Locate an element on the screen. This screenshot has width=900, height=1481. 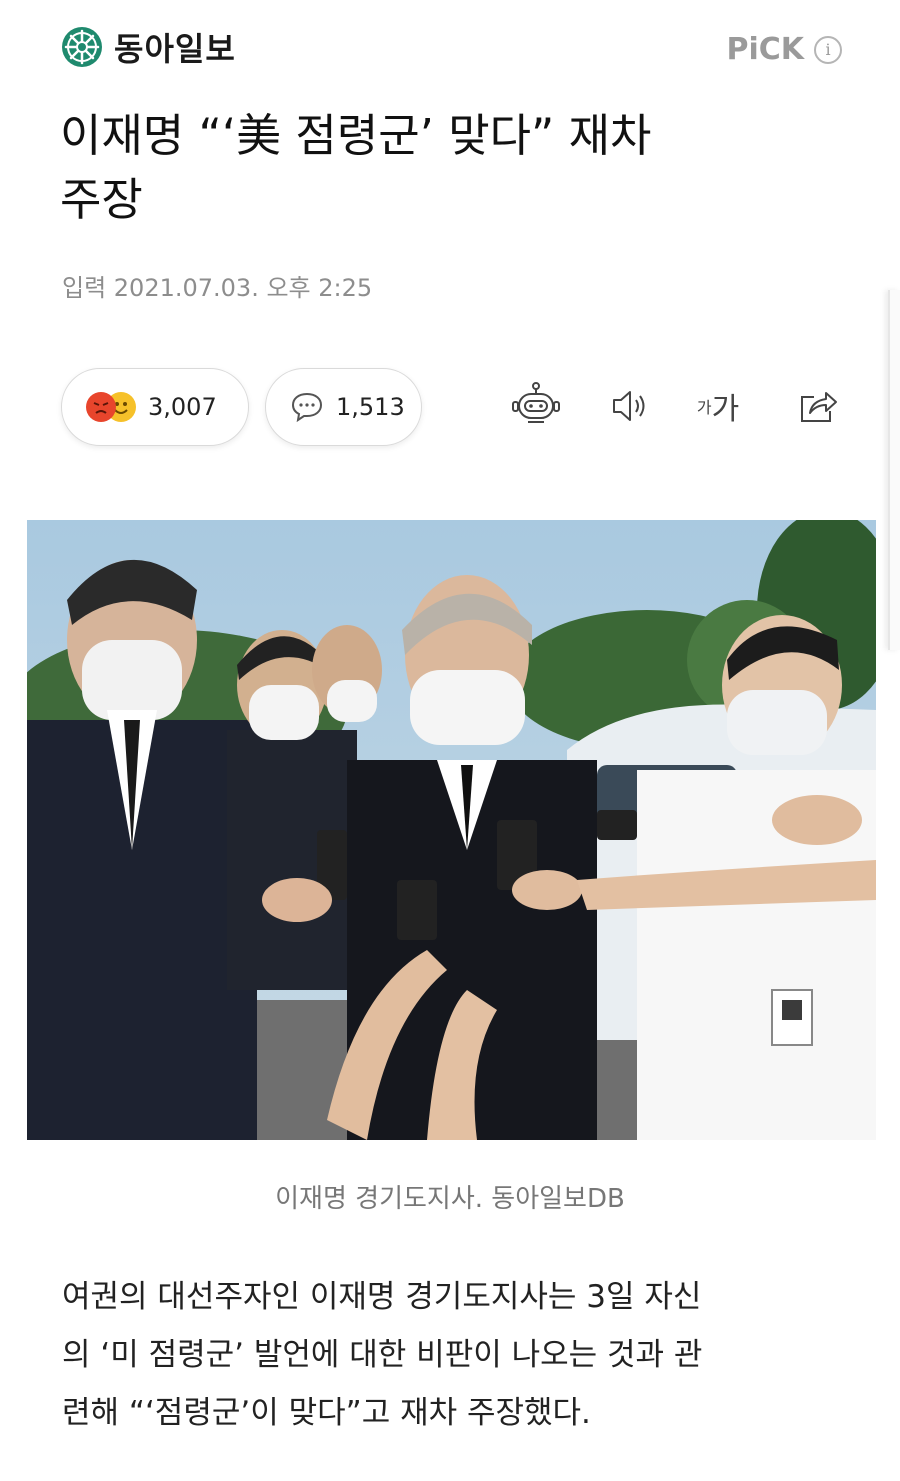
angry-emoji-icon is located at coordinates (101, 407).